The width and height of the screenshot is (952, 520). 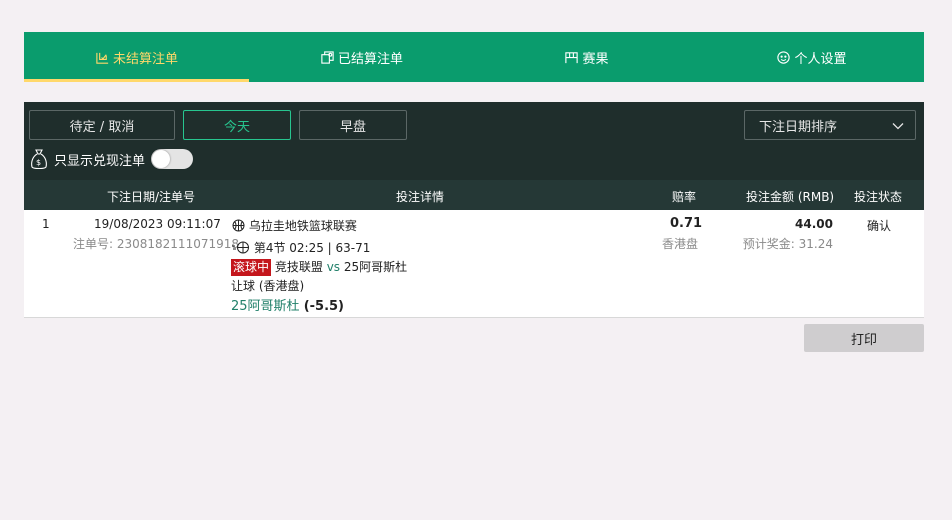 What do you see at coordinates (814, 224) in the screenshot?
I see `stake-amount: 44.00` at bounding box center [814, 224].